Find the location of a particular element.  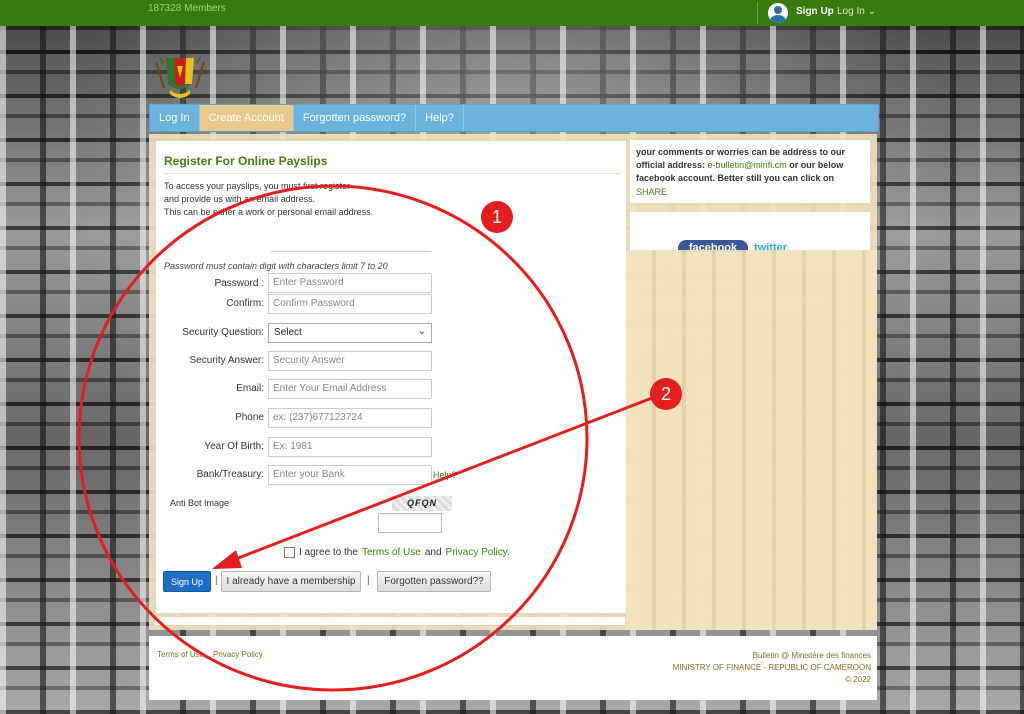

user-avatar-icon is located at coordinates (778, 13).